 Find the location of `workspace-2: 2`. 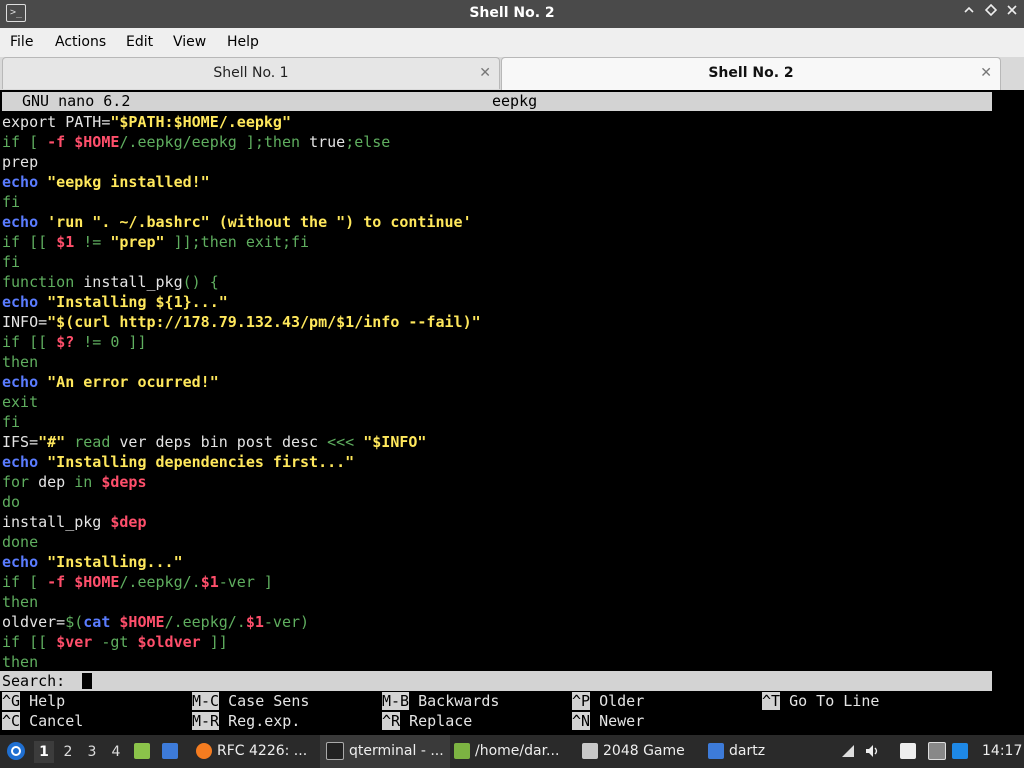

workspace-2: 2 is located at coordinates (68, 752).